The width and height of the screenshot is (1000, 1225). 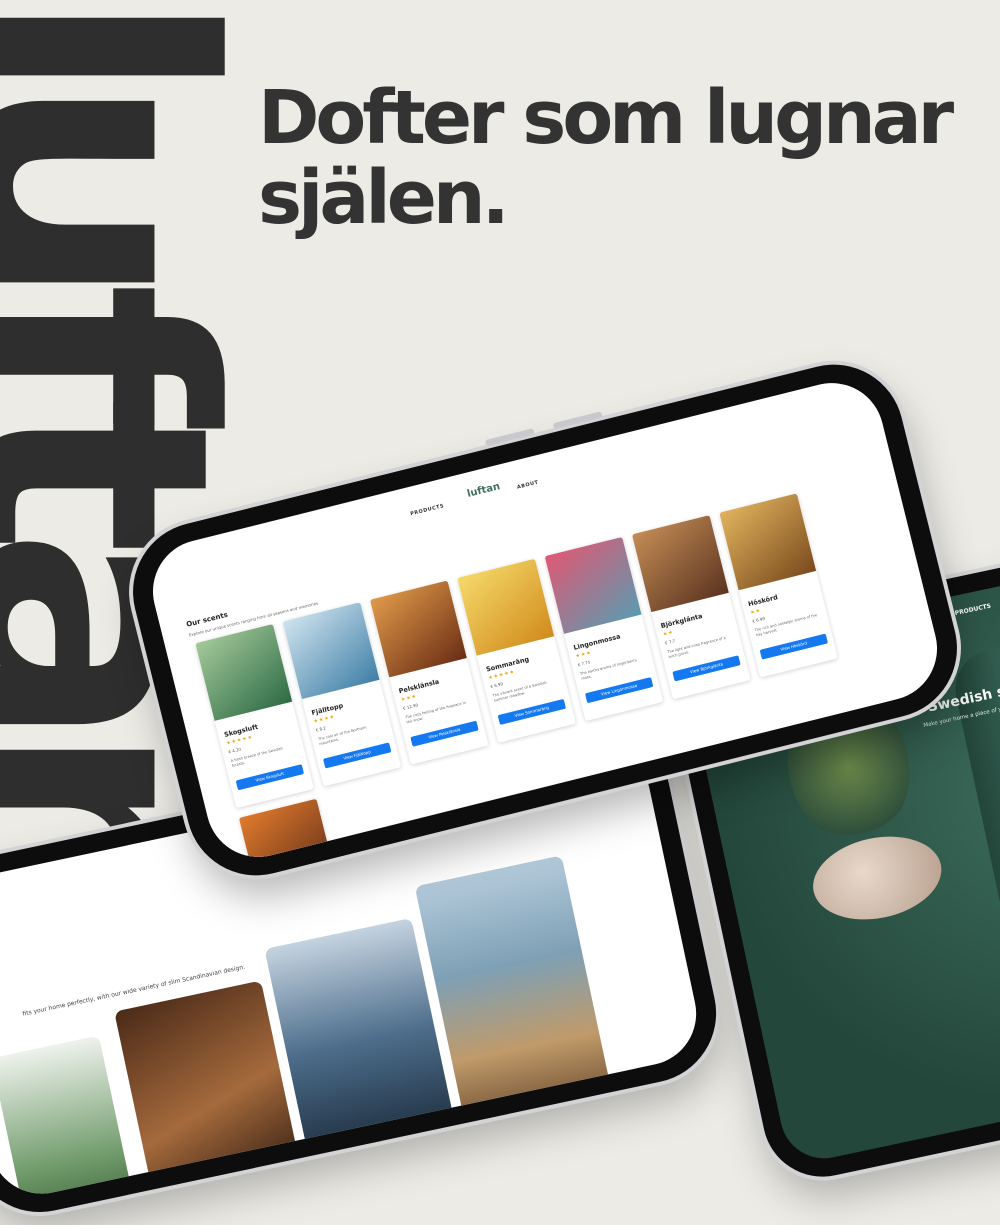 What do you see at coordinates (618, 198) in the screenshot?
I see `headline-line-2: själen.` at bounding box center [618, 198].